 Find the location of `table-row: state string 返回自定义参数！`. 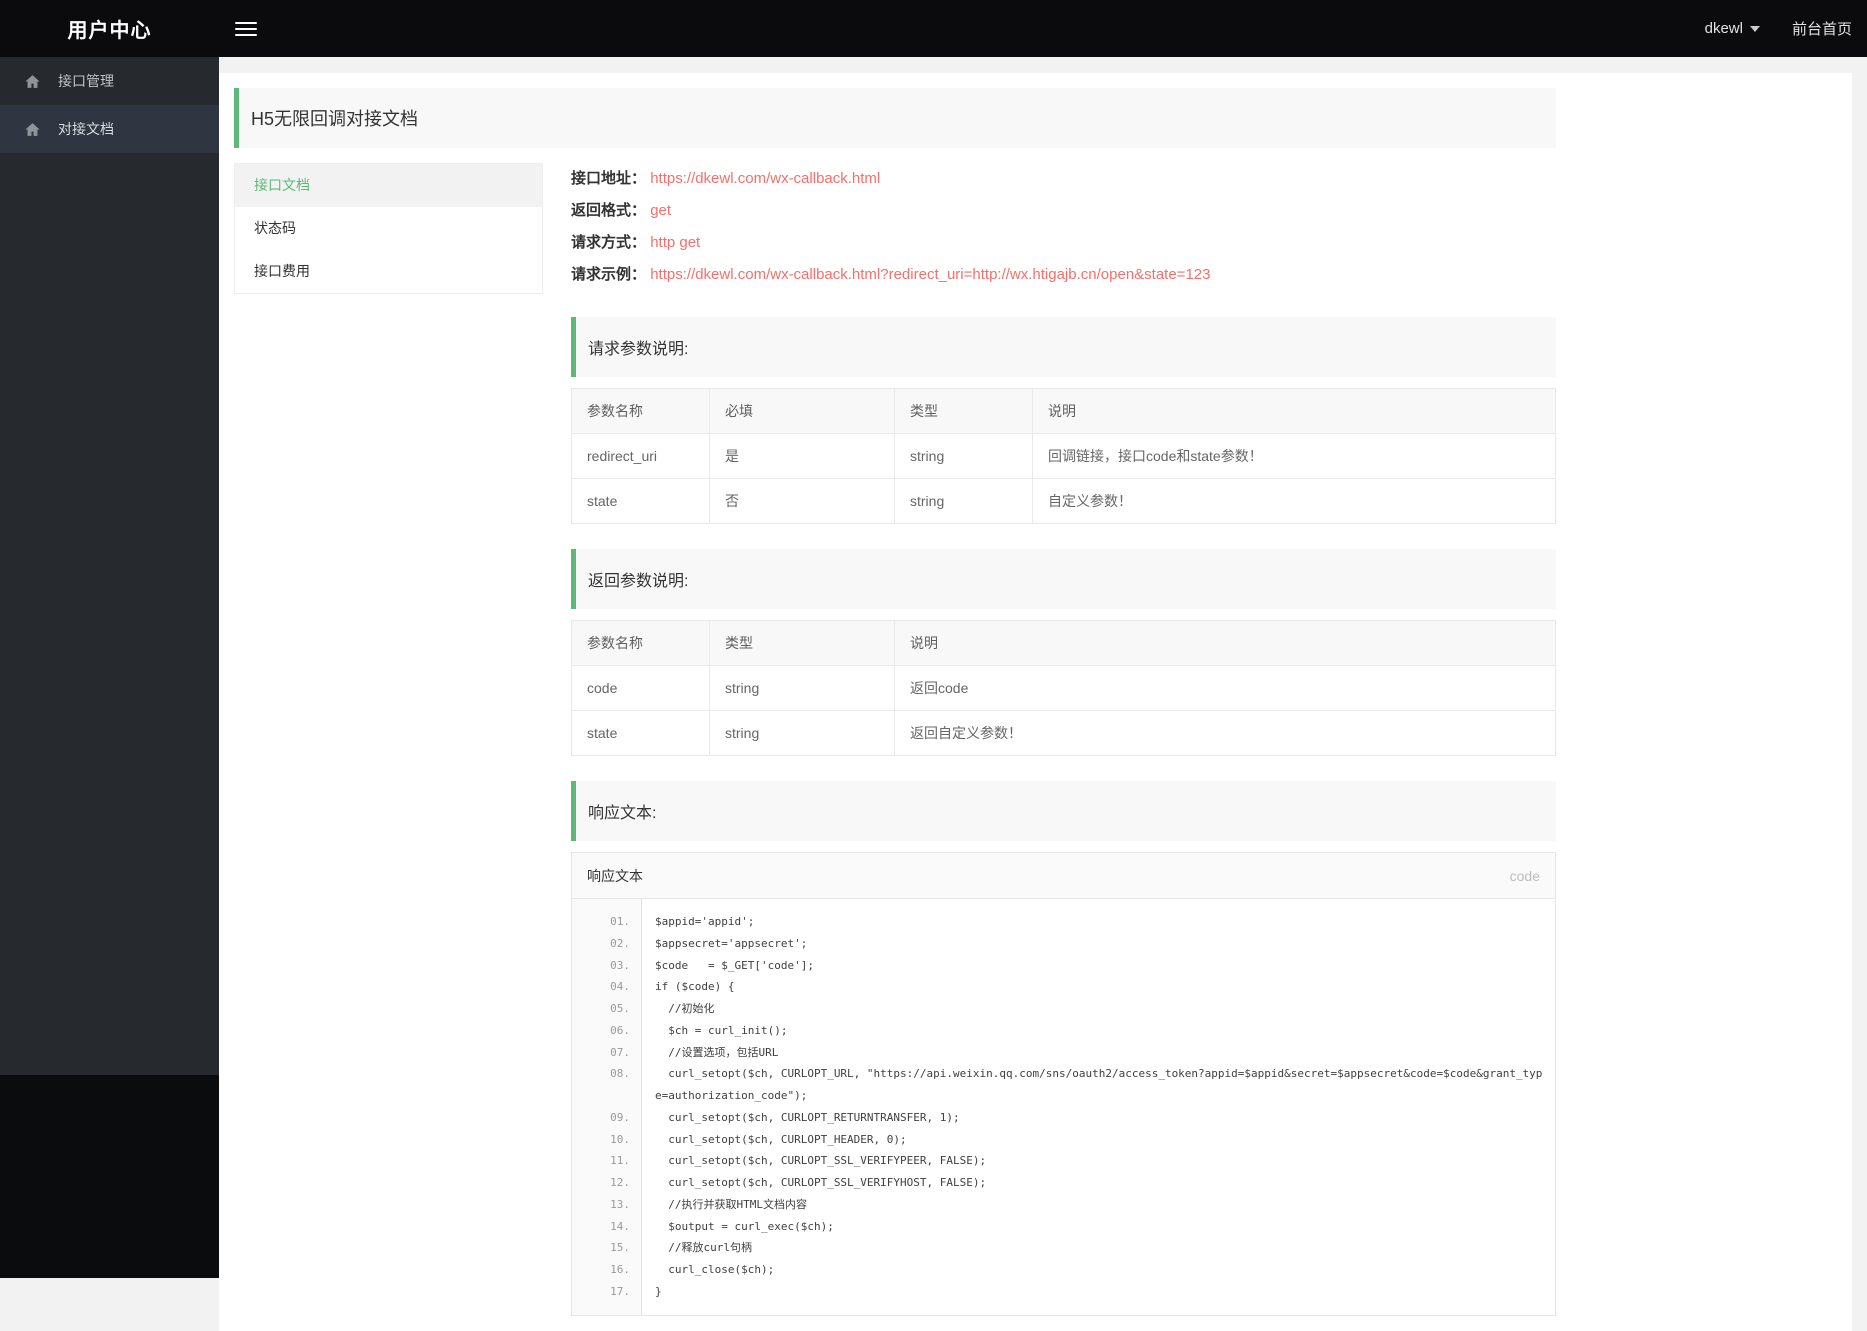

table-row: state string 返回自定义参数！ is located at coordinates (1063, 733).